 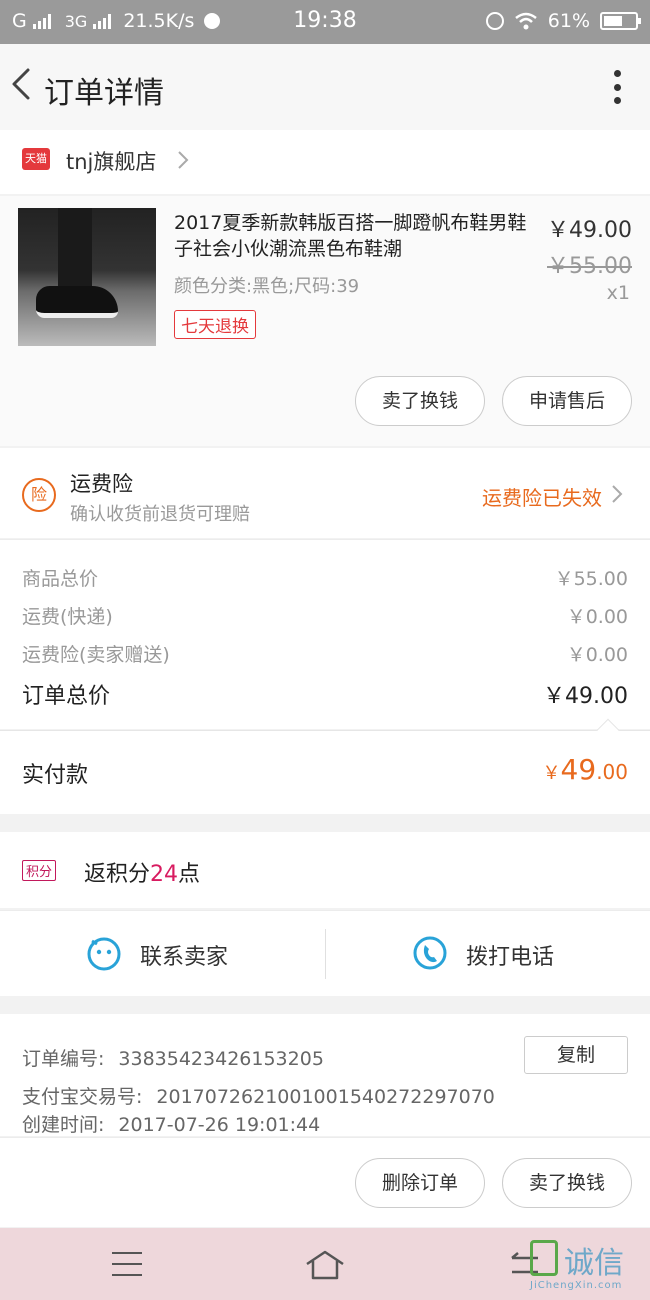 I want to click on insurance-status: 运费险已失效, so click(x=542, y=498).